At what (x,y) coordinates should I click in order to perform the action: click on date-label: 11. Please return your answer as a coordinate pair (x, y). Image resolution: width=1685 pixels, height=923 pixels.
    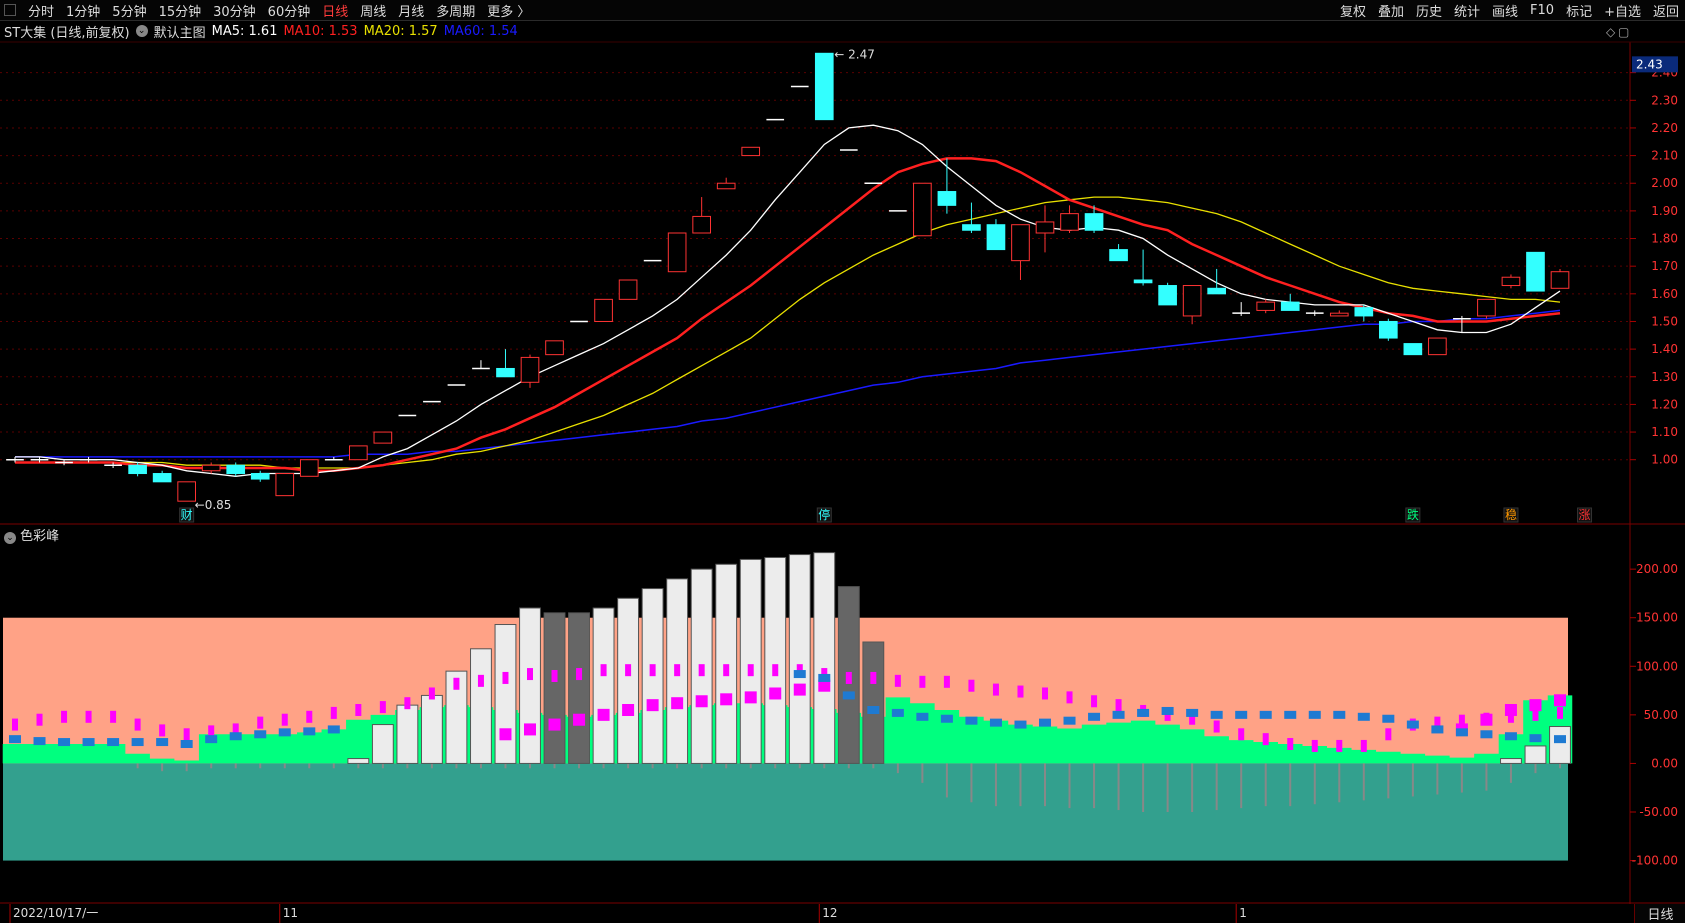
    Looking at the image, I should click on (290, 913).